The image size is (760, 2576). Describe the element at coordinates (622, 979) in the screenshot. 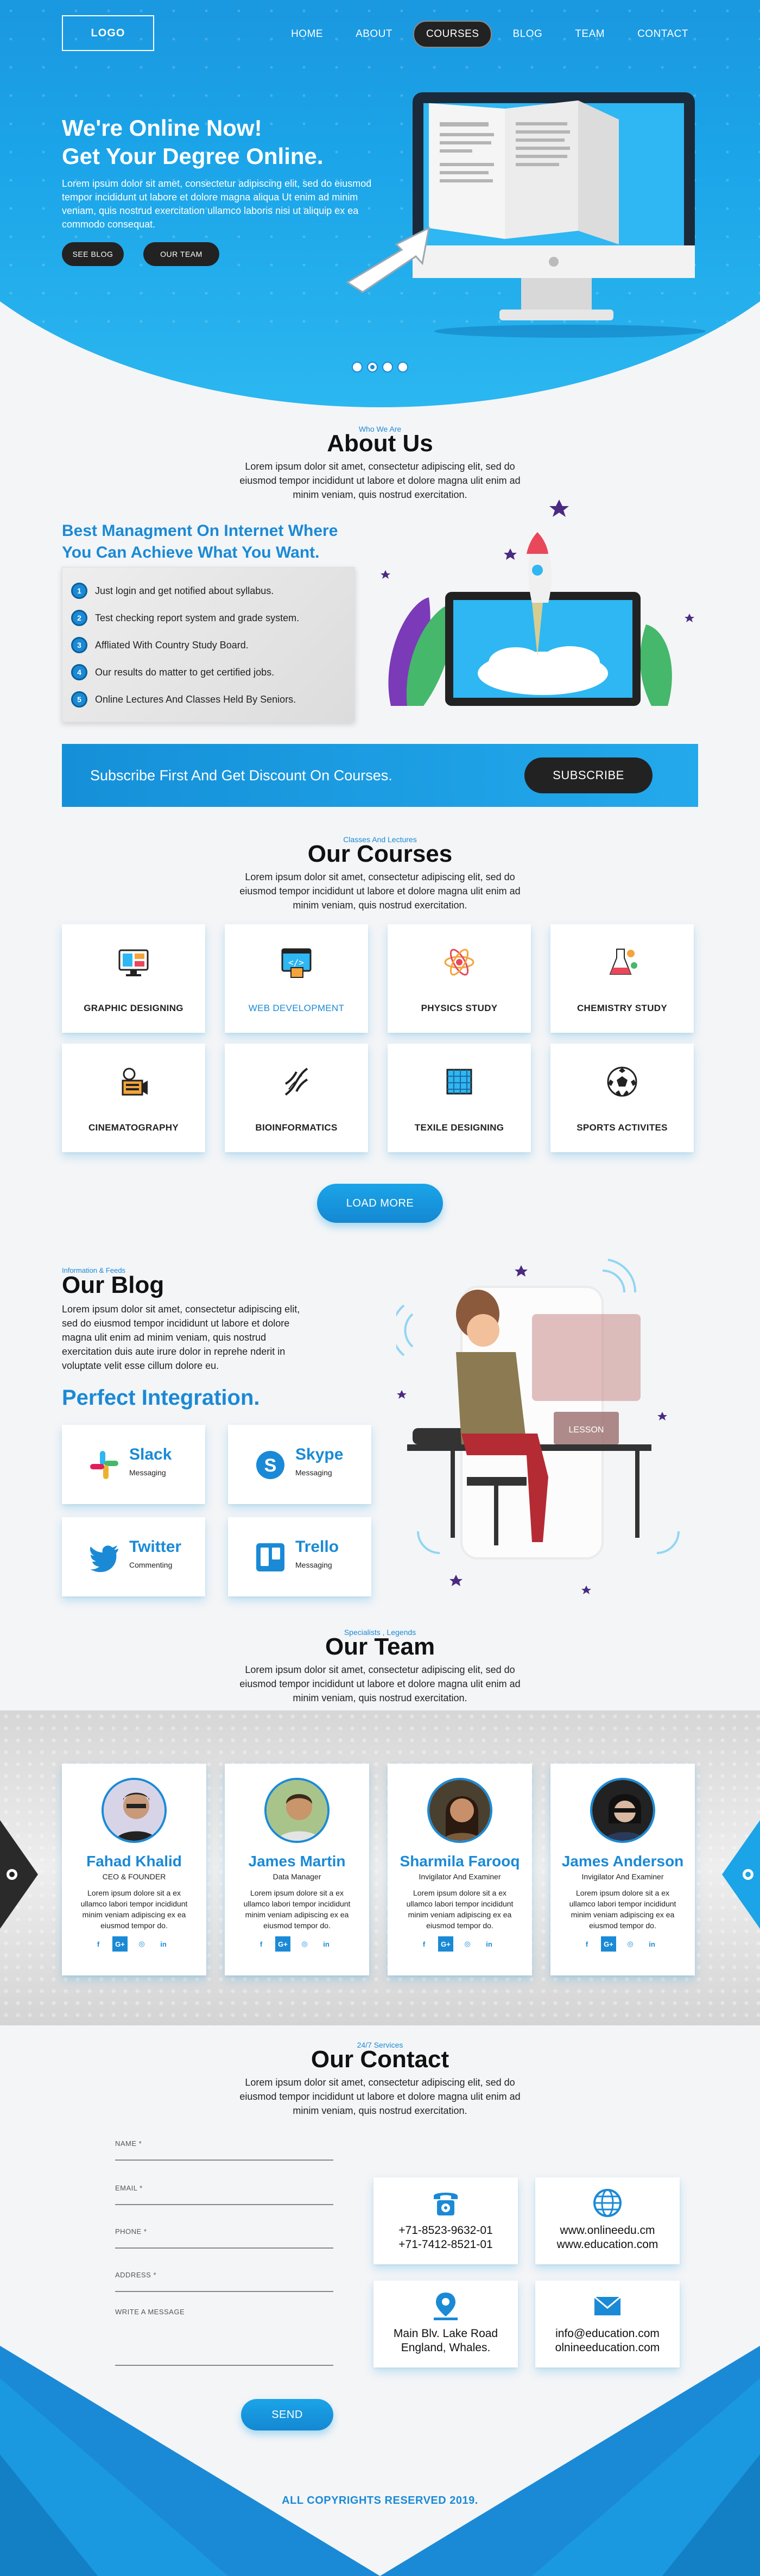

I see `course-card-chemistry-study: CHEMISTRY STUDY` at that location.